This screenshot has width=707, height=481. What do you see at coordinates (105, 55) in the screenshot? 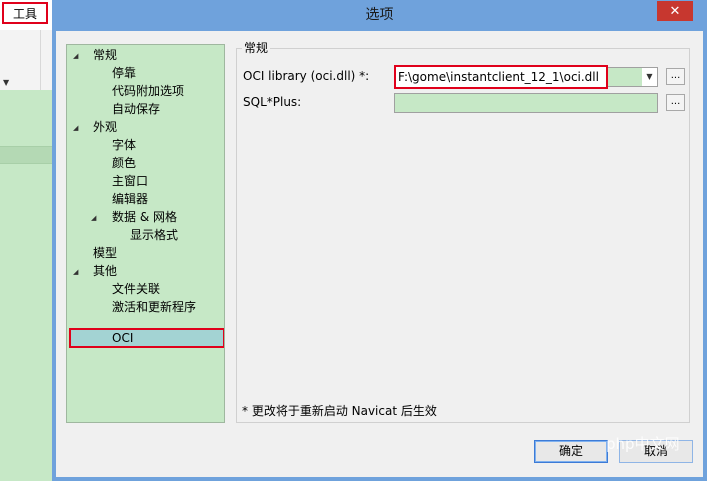
I see `tree-item-general: 常规` at bounding box center [105, 55].